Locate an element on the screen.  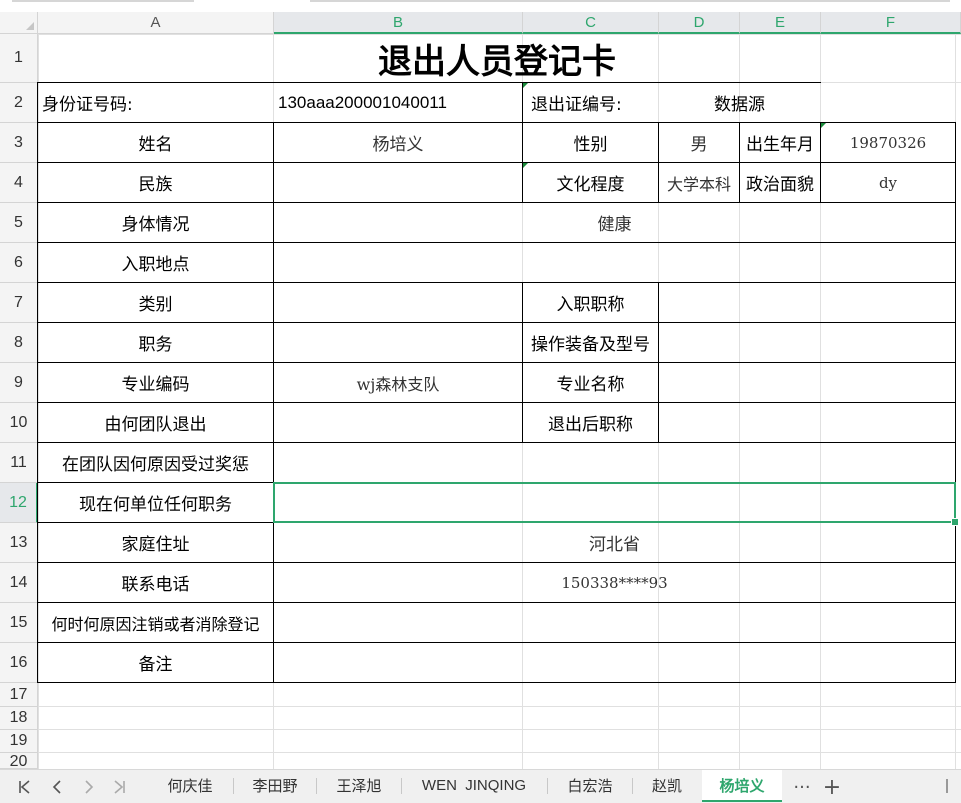
row-header-17: 17 is located at coordinates (19, 695).